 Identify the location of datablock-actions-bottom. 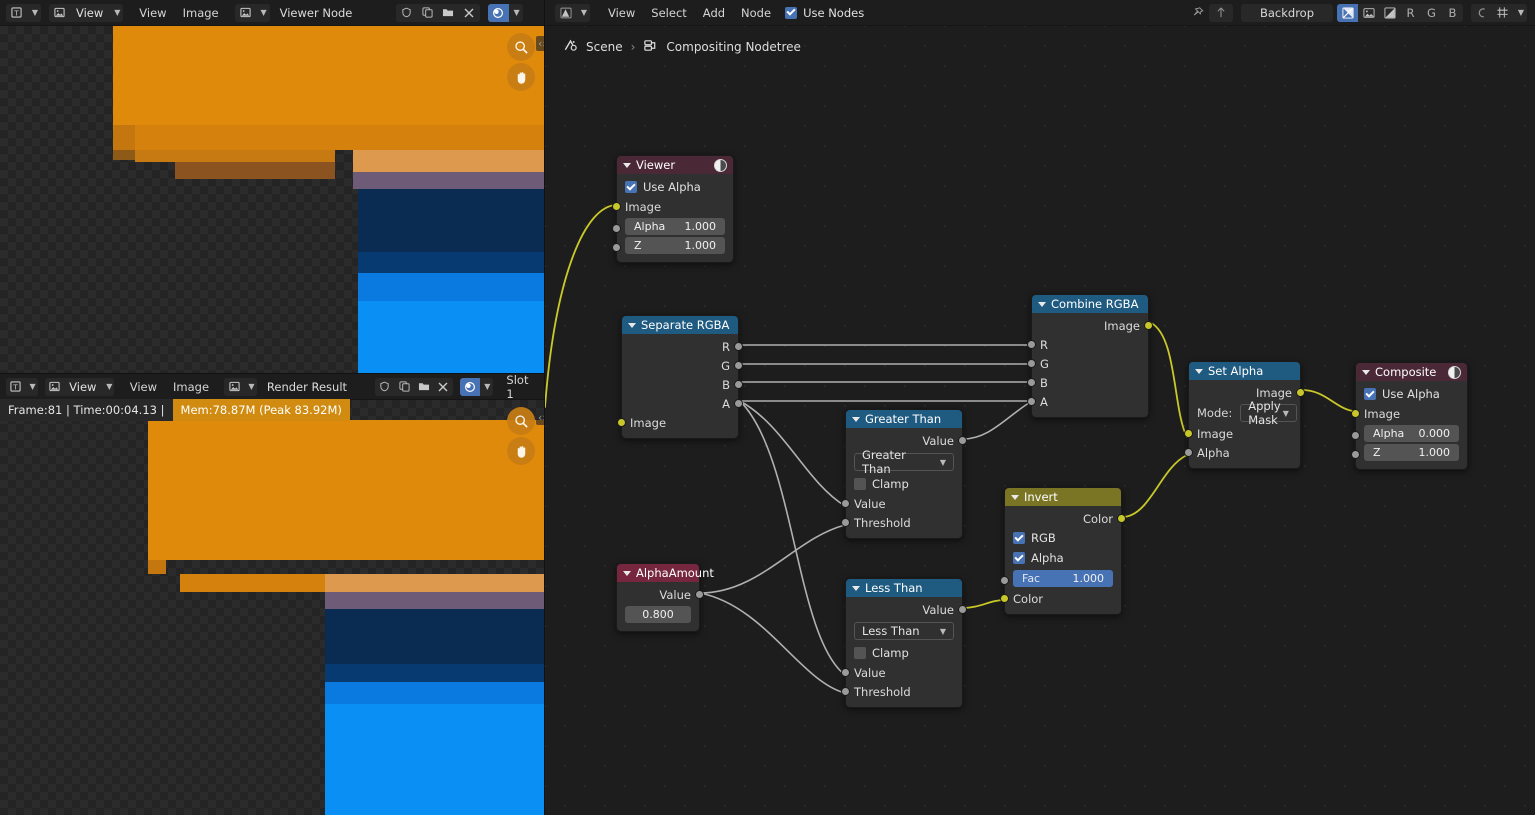
(414, 386).